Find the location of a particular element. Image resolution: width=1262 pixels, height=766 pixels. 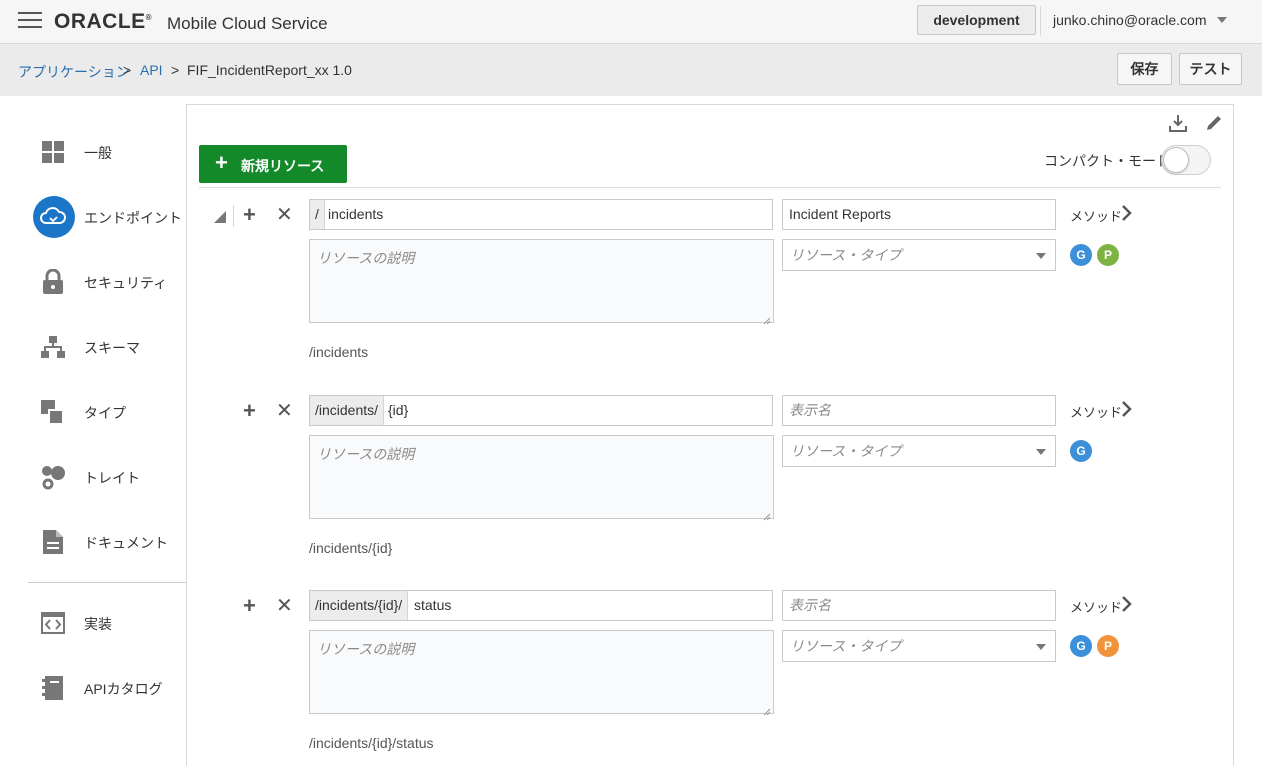

breadcrumb-current: FIF_IncidentReport_xx 1.0 is located at coordinates (269, 70).